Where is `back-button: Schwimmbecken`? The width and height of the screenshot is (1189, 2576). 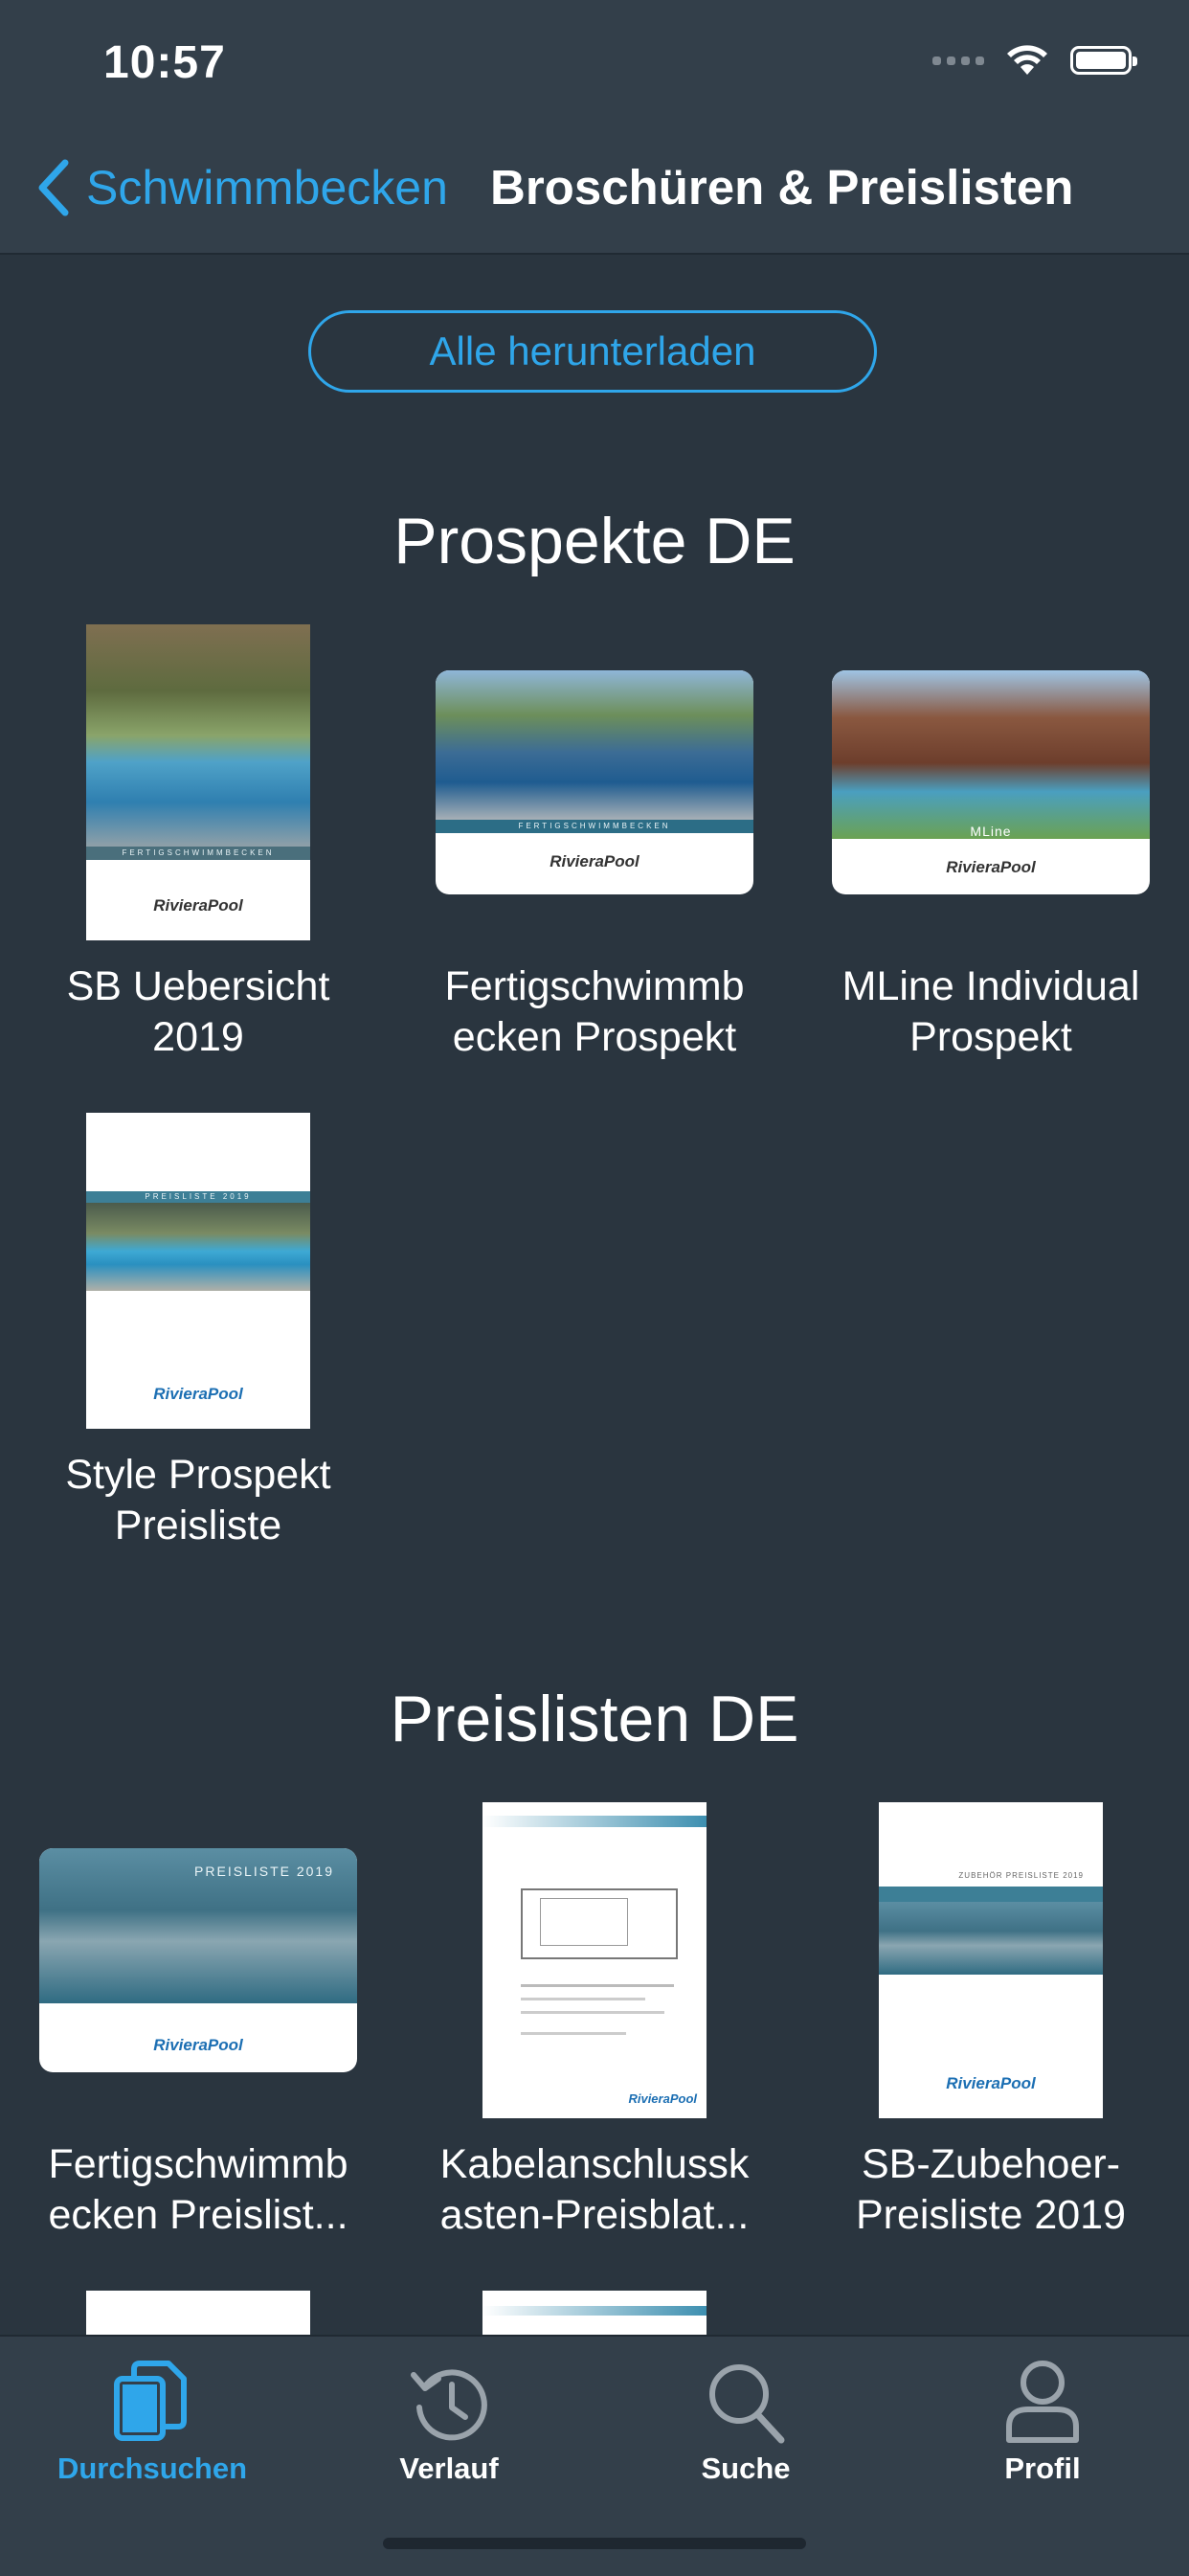 back-button: Schwimmbecken is located at coordinates (241, 187).